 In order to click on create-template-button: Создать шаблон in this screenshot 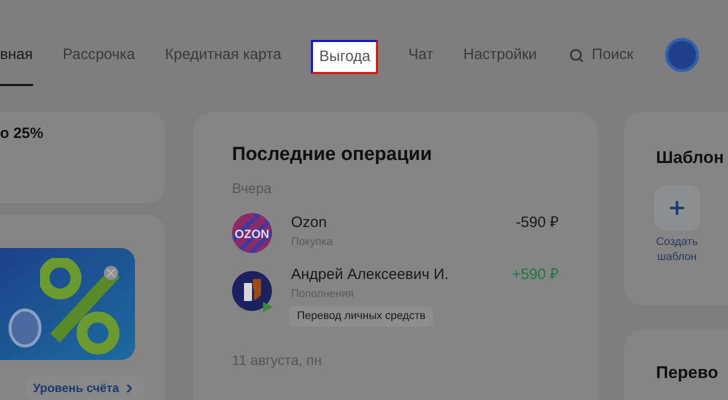, I will do `click(677, 224)`.